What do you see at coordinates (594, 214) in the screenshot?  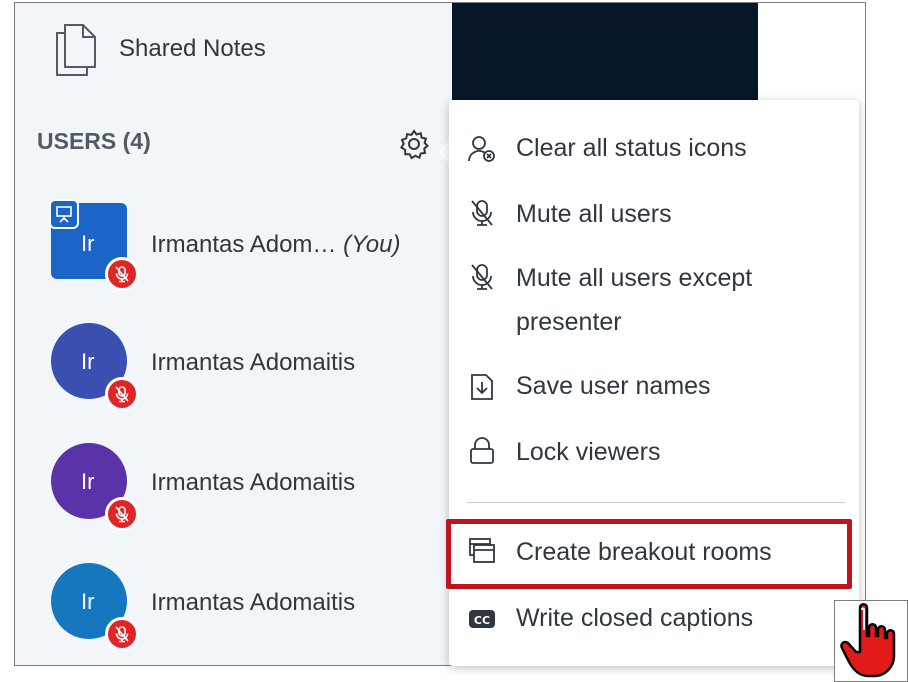 I see `menu-item-label: Mute all users` at bounding box center [594, 214].